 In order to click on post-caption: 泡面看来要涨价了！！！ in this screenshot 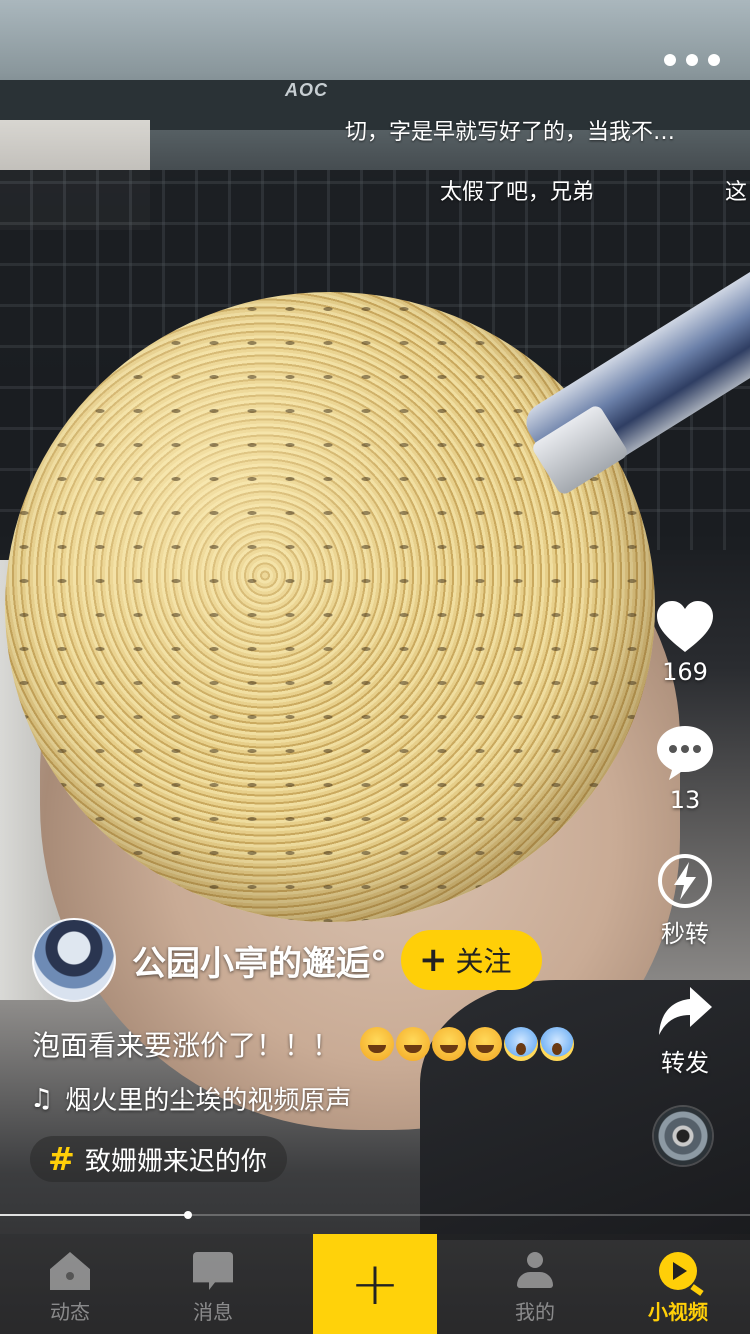, I will do `click(303, 1044)`.